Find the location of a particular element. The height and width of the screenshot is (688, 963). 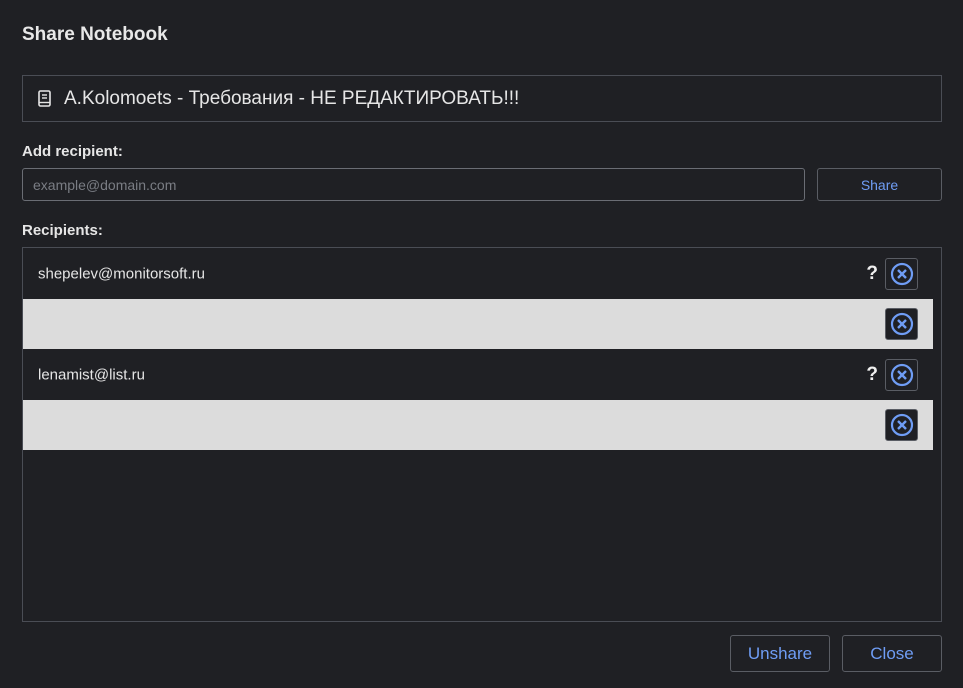

recipient-row: shepelev@monitorsoft.ru ? is located at coordinates (478, 274).